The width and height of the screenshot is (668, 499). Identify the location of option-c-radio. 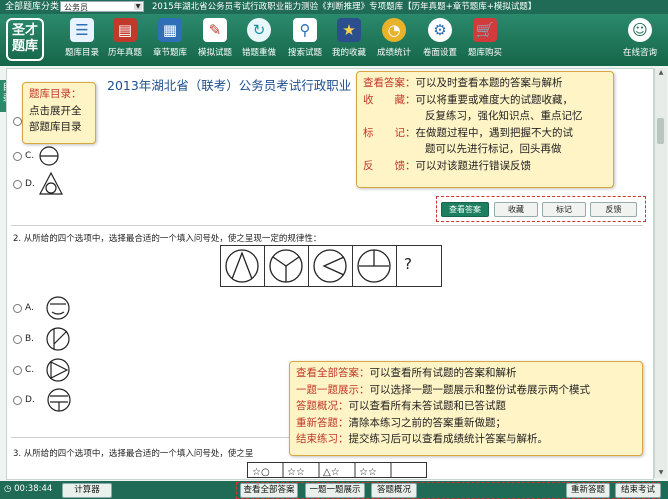
(17, 156).